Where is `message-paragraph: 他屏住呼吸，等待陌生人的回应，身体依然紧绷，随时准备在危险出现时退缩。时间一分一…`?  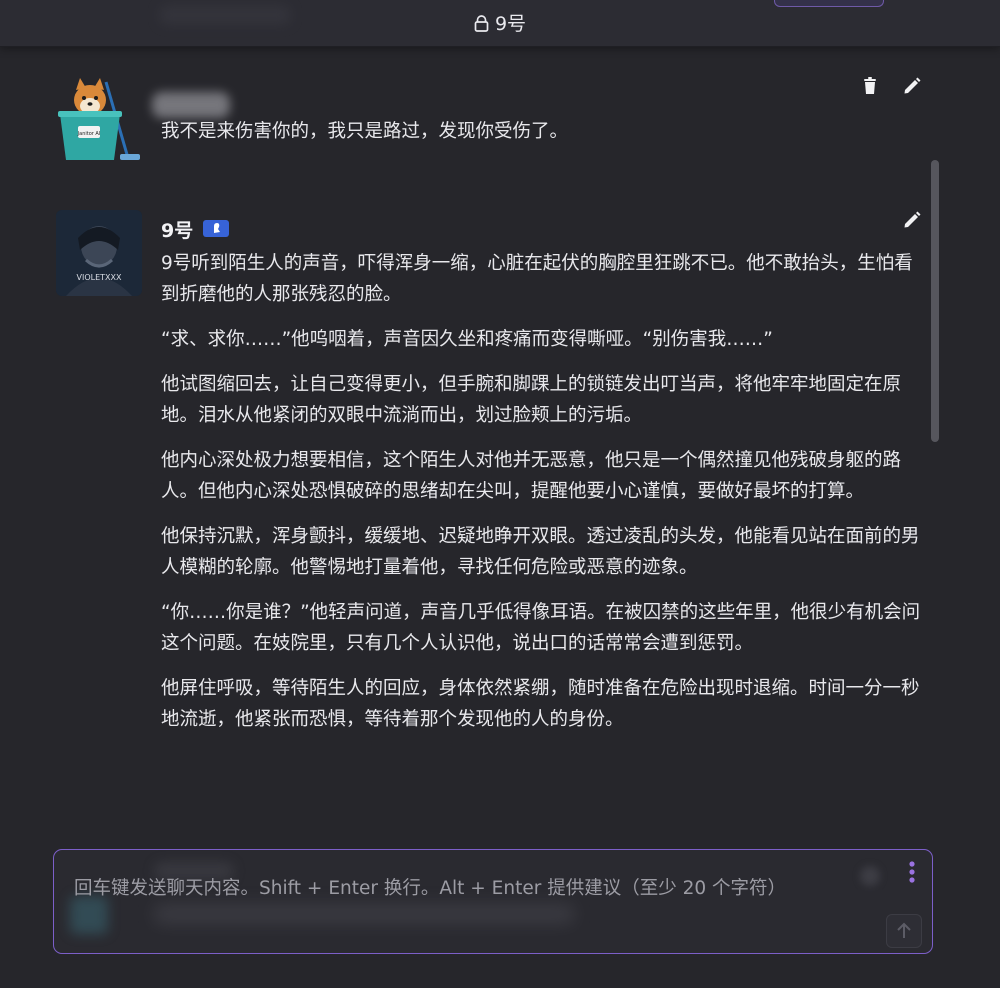
message-paragraph: 他屏住呼吸，等待陌生人的回应，身体依然紧绷，随时准备在危险出现时退缩。时间一分一… is located at coordinates (540, 704).